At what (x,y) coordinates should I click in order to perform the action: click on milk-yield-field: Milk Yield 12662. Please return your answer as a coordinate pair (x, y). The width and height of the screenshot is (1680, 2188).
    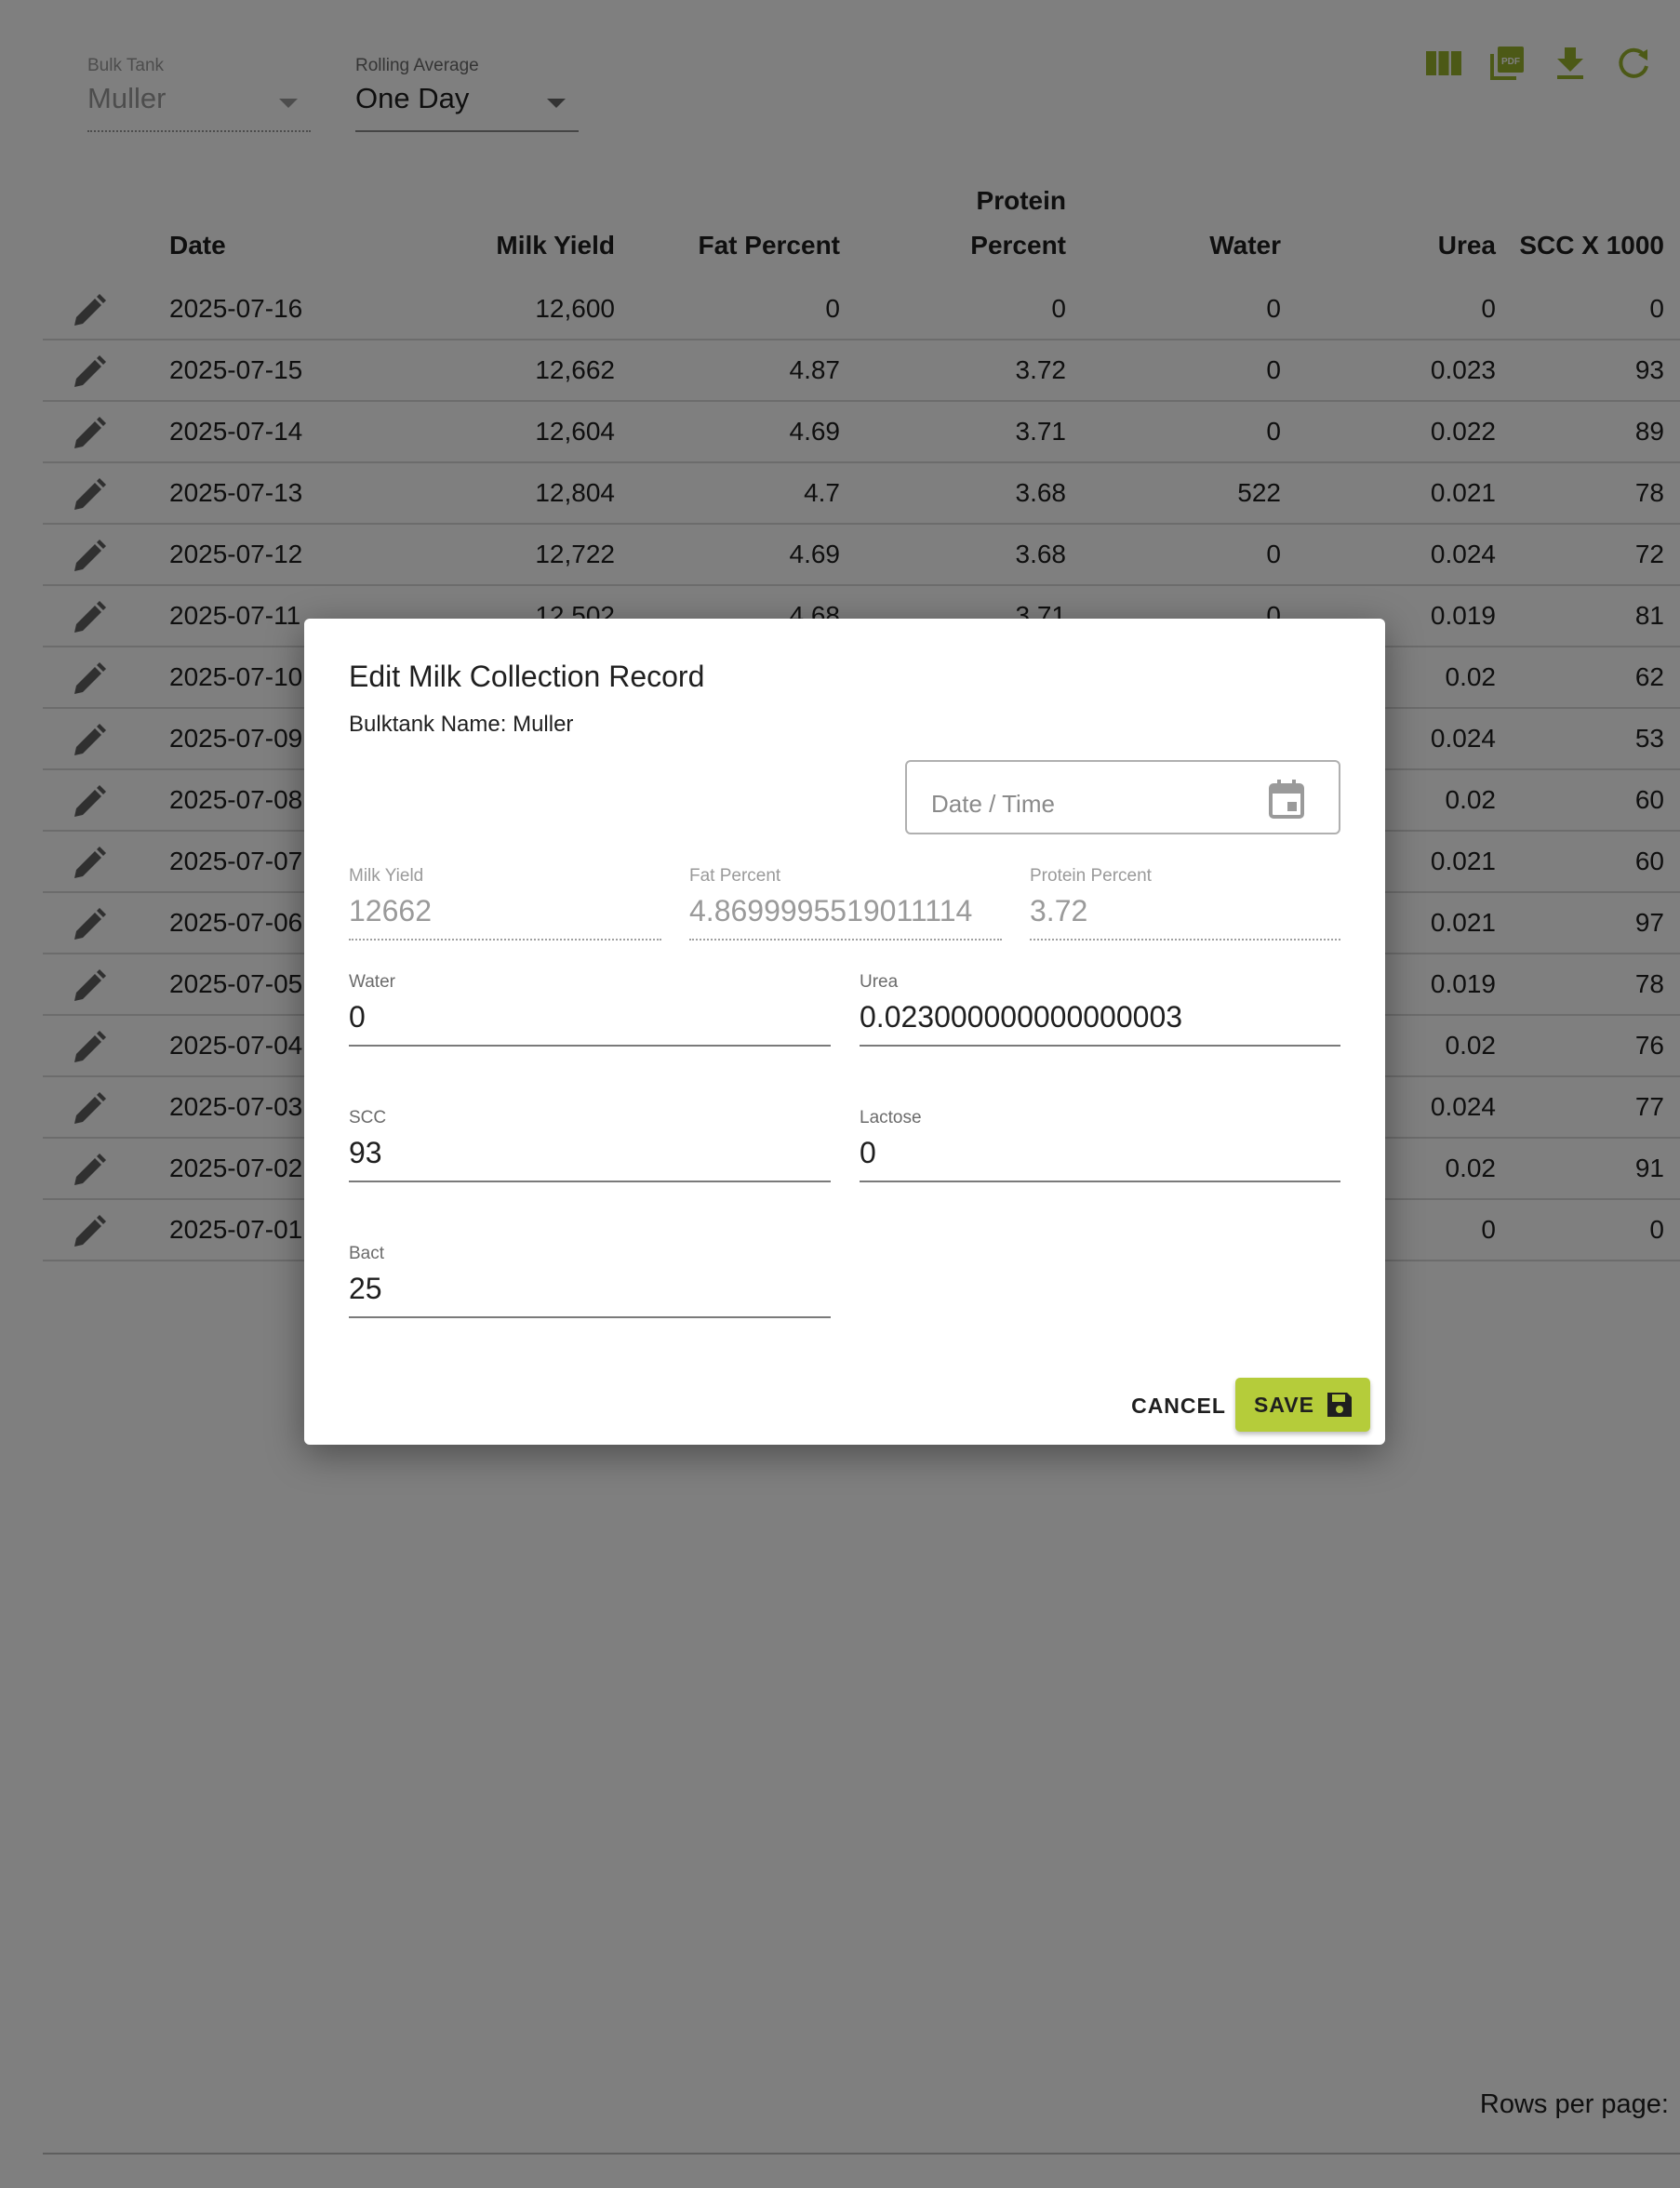
    Looking at the image, I should click on (505, 904).